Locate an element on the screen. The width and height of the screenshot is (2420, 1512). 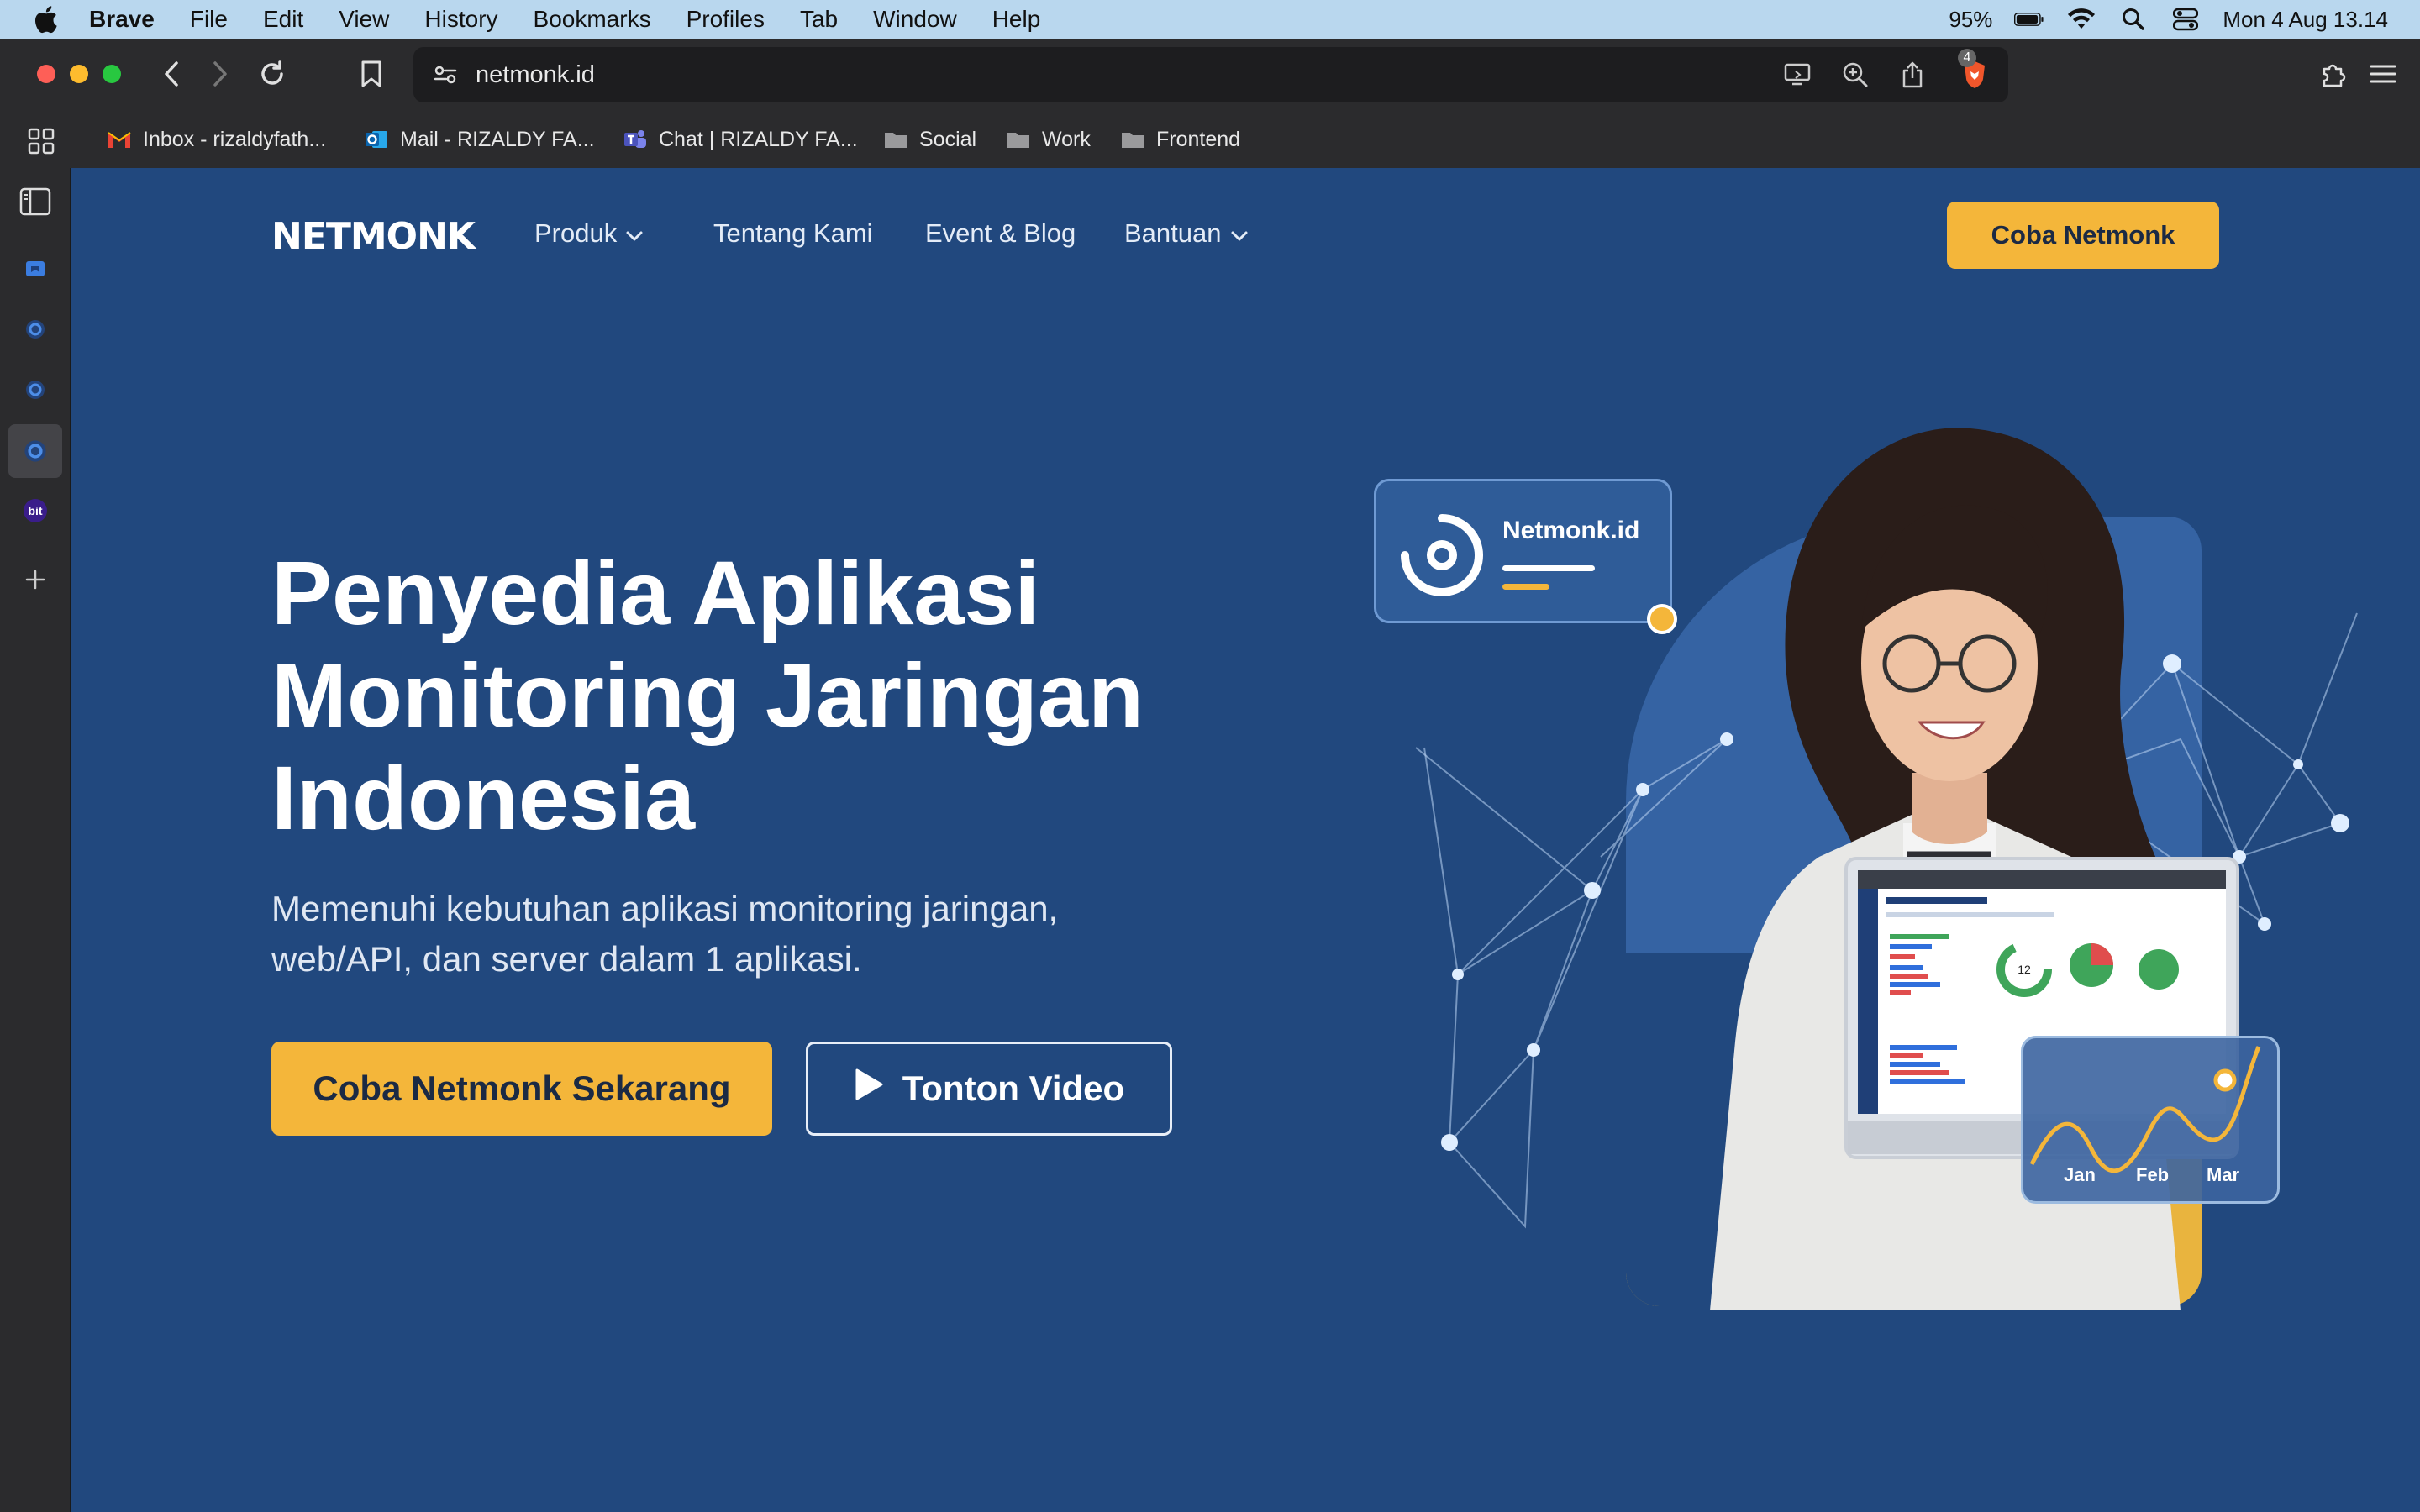
nav-event-blog: Event & Blog is located at coordinates (1000, 233).